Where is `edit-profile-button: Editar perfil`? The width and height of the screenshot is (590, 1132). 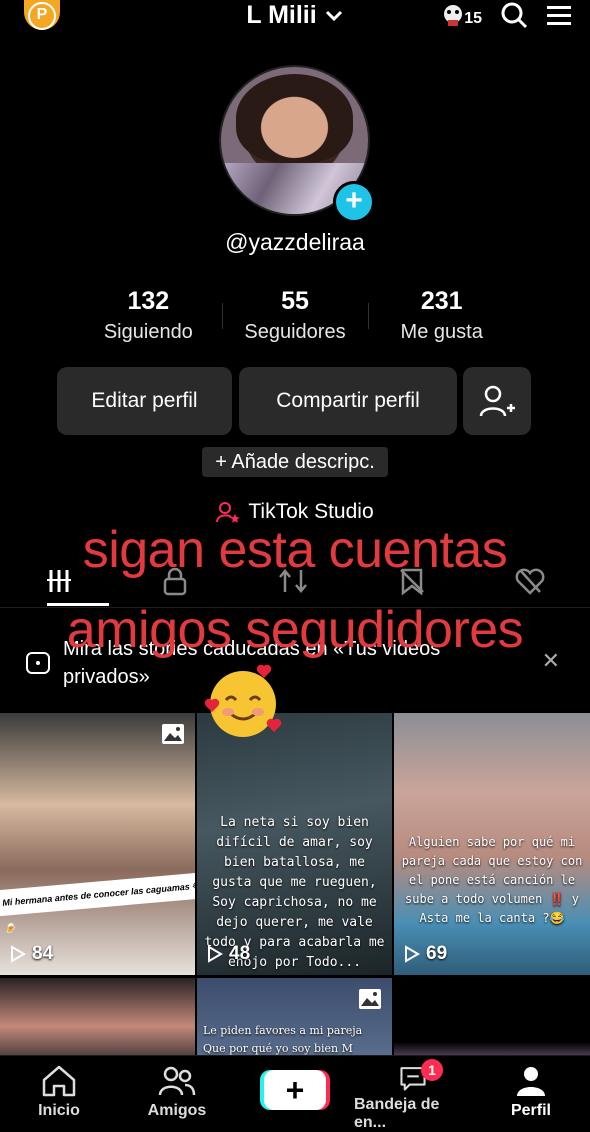 edit-profile-button: Editar perfil is located at coordinates (144, 401).